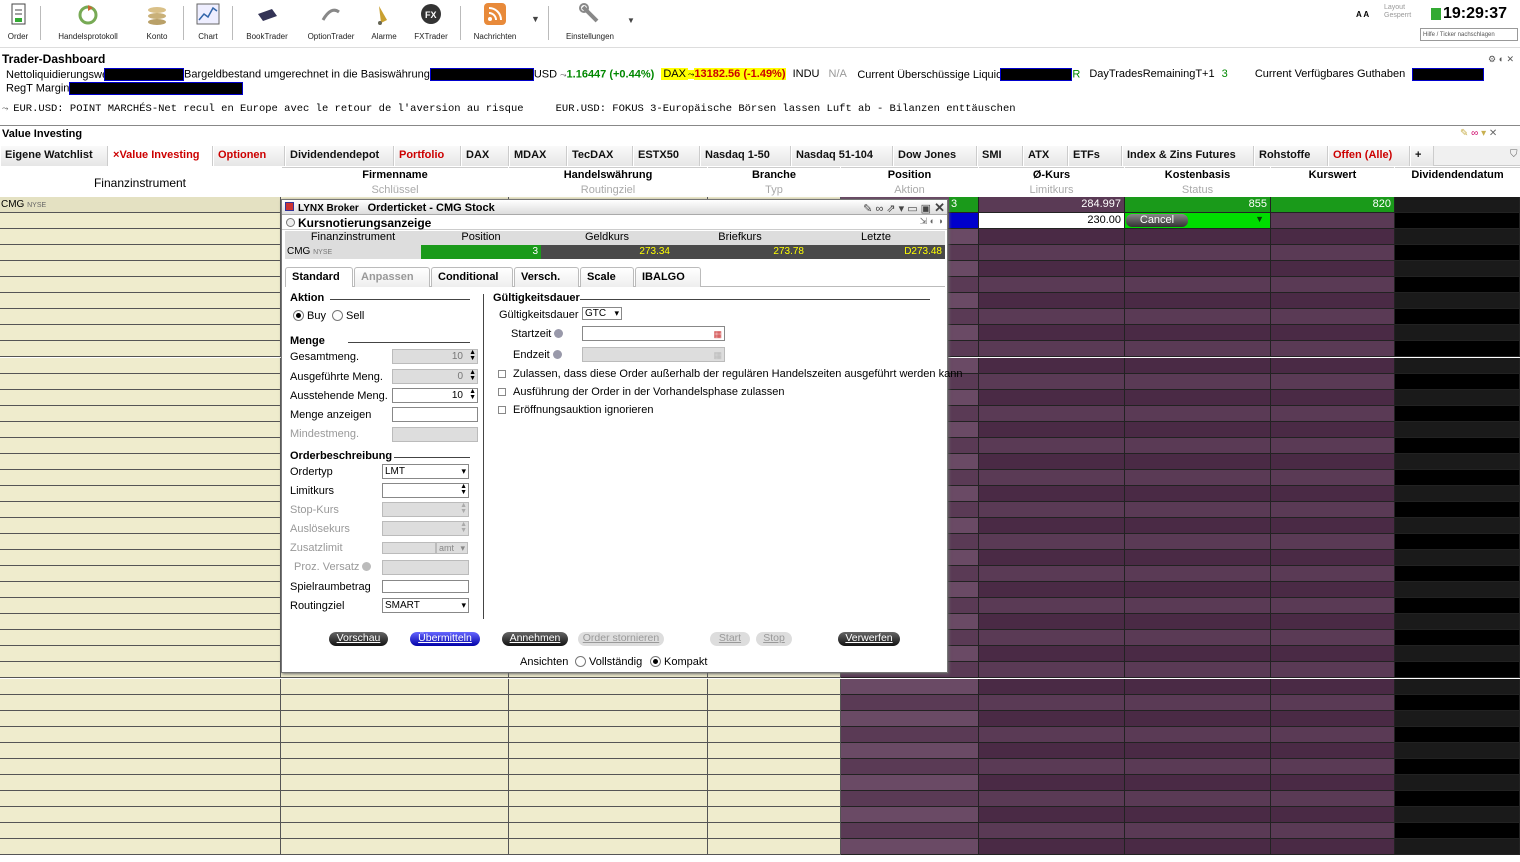 Image resolution: width=1520 pixels, height=862 pixels. What do you see at coordinates (1501, 59) in the screenshot?
I see `dashboard-window-controls: ⚙ ◐ ✕` at bounding box center [1501, 59].